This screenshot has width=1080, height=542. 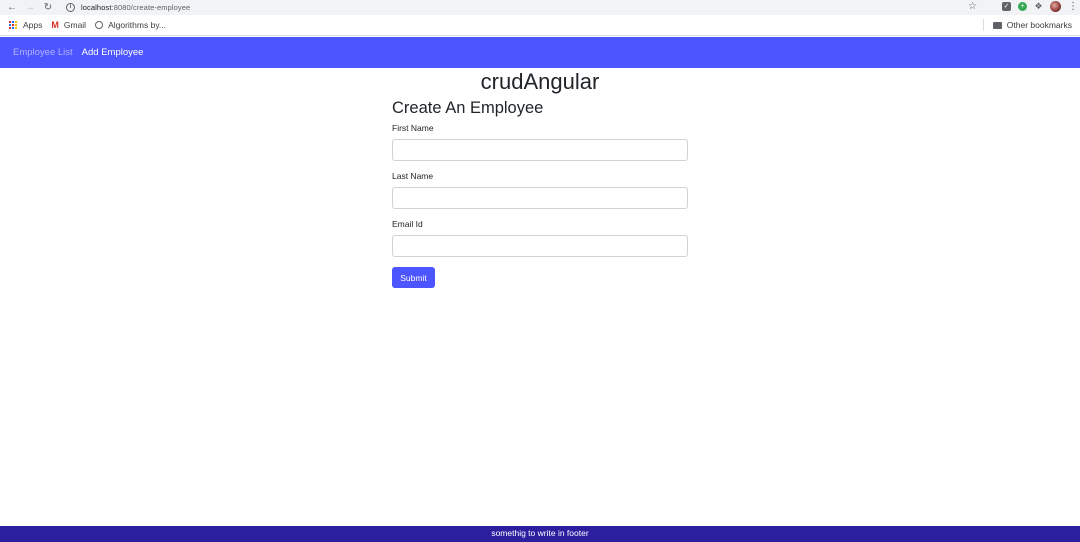 What do you see at coordinates (540, 52) in the screenshot?
I see `app-navbar: Employee List Add Employee` at bounding box center [540, 52].